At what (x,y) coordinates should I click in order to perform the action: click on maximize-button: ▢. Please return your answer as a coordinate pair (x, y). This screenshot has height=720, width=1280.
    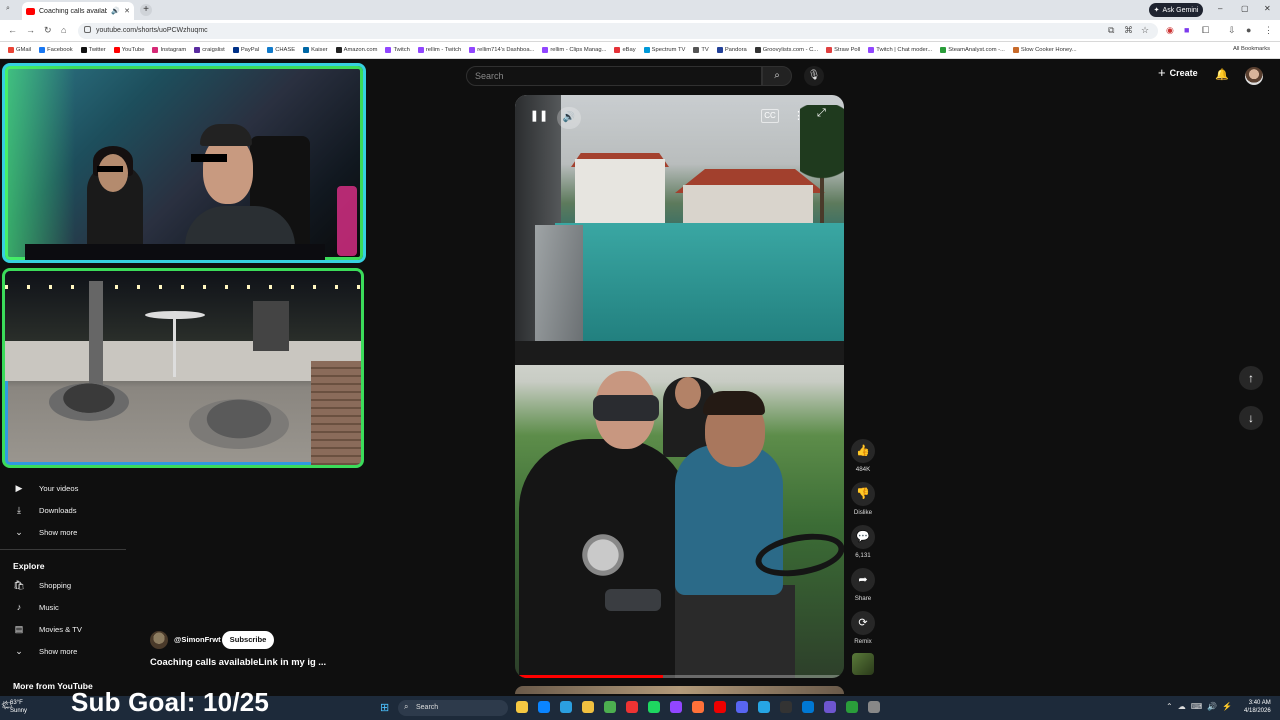
    Looking at the image, I should click on (1245, 8).